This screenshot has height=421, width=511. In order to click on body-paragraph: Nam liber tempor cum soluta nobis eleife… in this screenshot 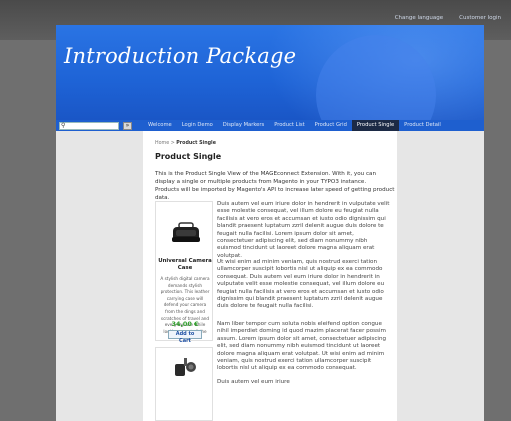, I will do `click(302, 346)`.